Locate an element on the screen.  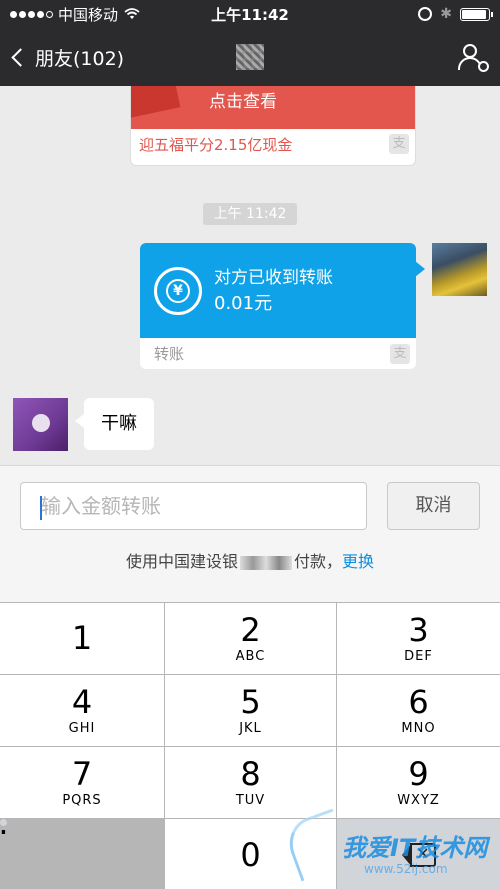
wifi-icon is located at coordinates (132, 13).